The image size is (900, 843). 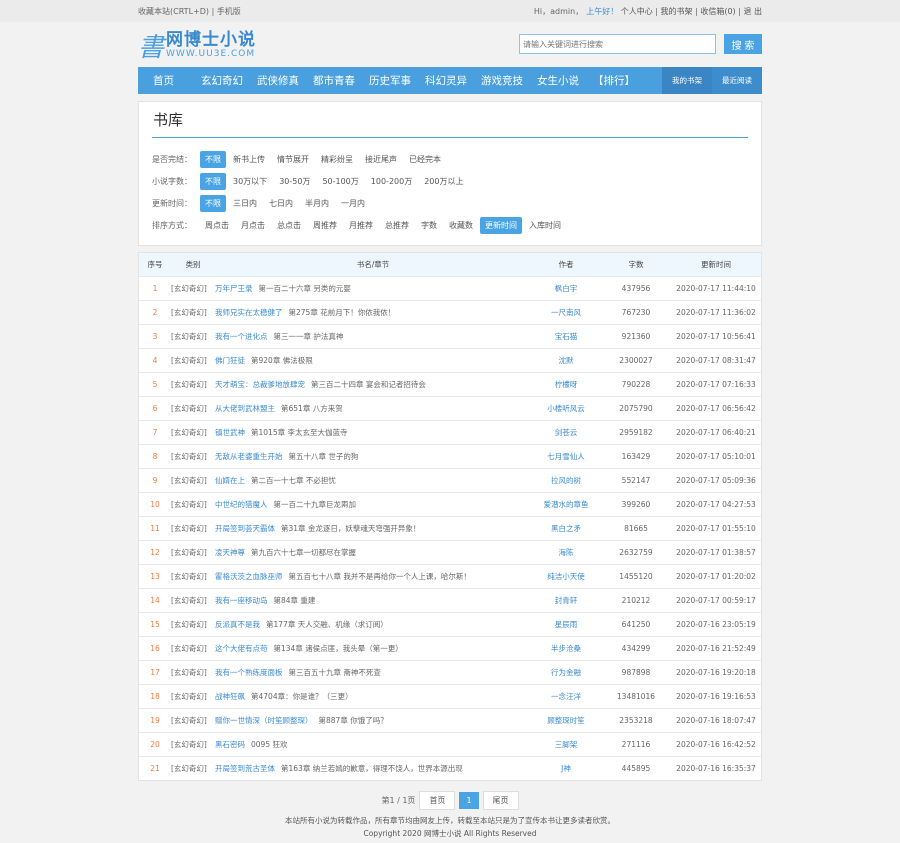 I want to click on chapter-link: 第134章 诸侯点匪，我头晕（第一更）, so click(x=338, y=648).